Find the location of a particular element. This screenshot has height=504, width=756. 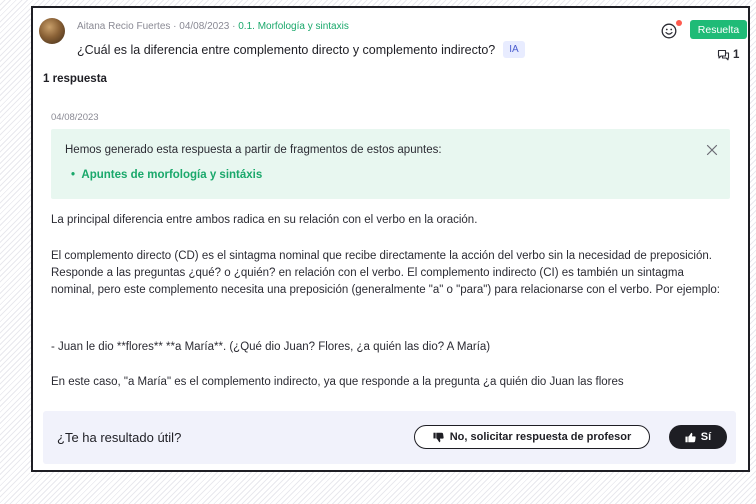

smiley-icon is located at coordinates (669, 31).